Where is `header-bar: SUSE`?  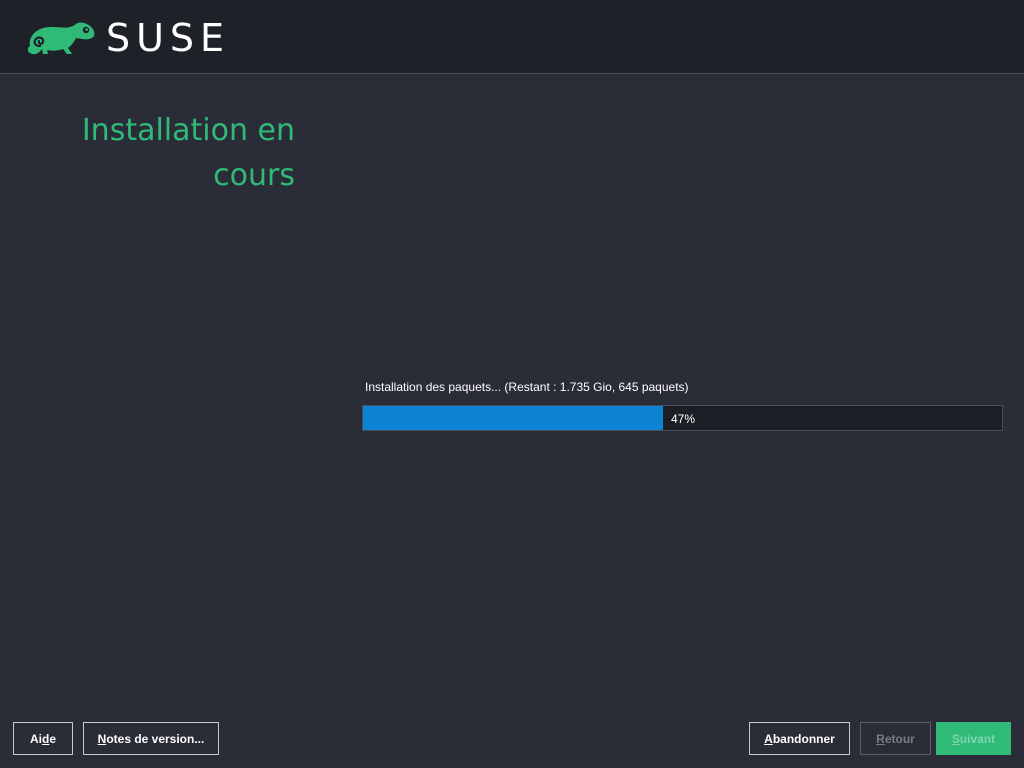
header-bar: SUSE is located at coordinates (512, 37).